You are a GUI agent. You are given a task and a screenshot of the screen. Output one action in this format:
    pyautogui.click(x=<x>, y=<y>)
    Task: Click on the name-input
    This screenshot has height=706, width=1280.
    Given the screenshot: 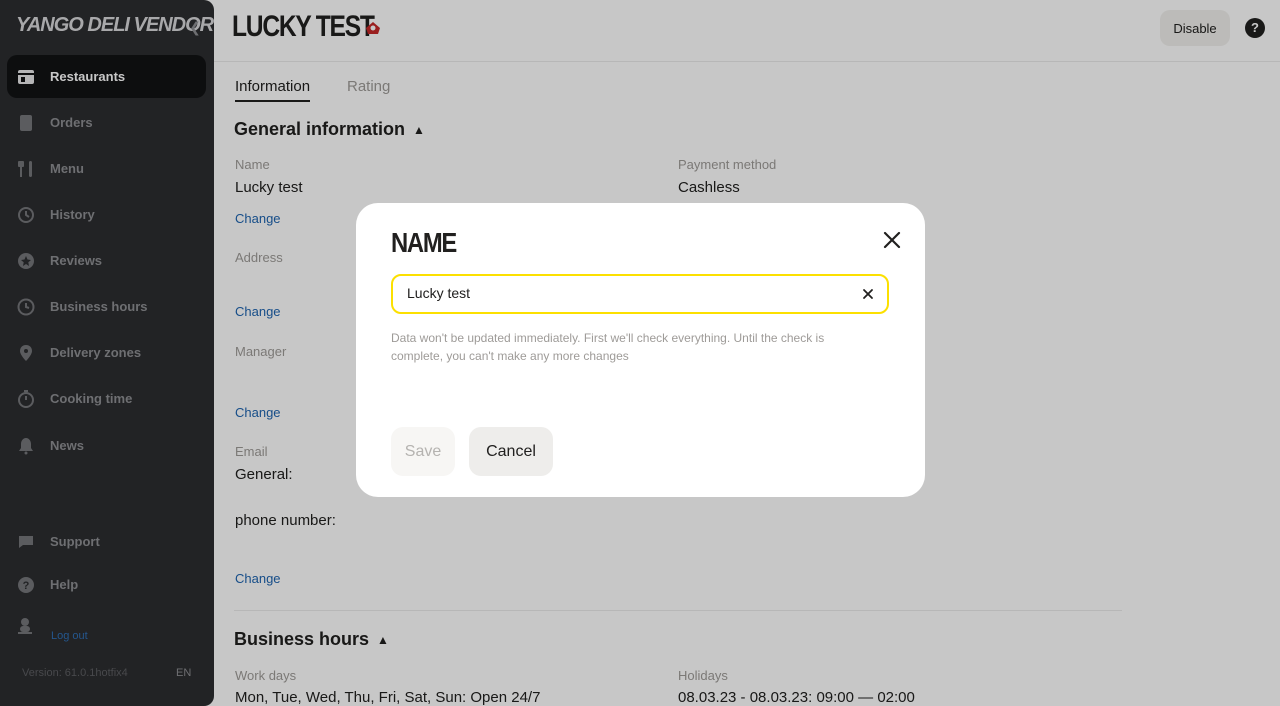 What is the action you would take?
    pyautogui.click(x=627, y=293)
    